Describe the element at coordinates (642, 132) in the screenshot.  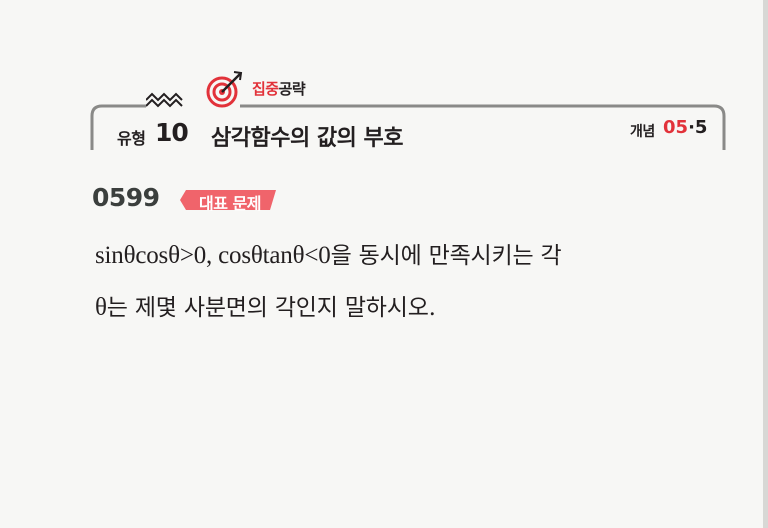
I see `concept-label: 개념` at that location.